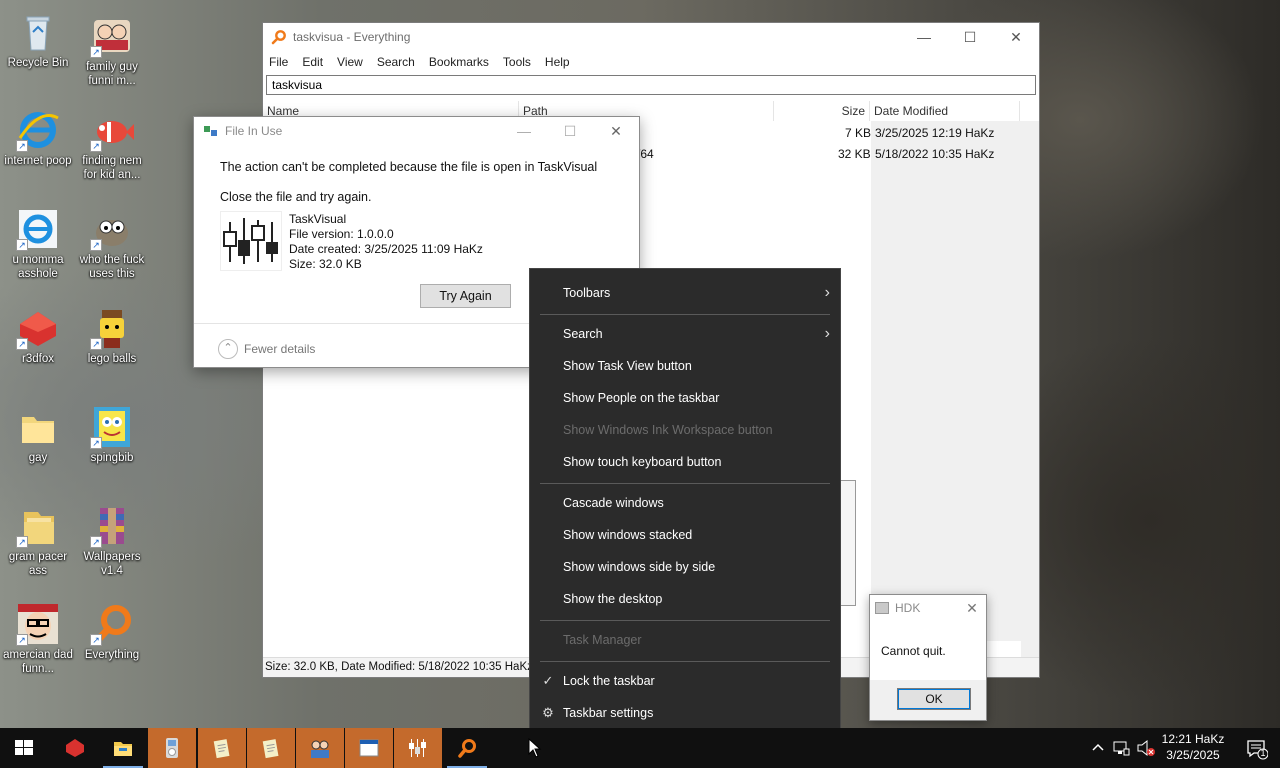  I want to click on taskbar-ipod, so click(172, 748).